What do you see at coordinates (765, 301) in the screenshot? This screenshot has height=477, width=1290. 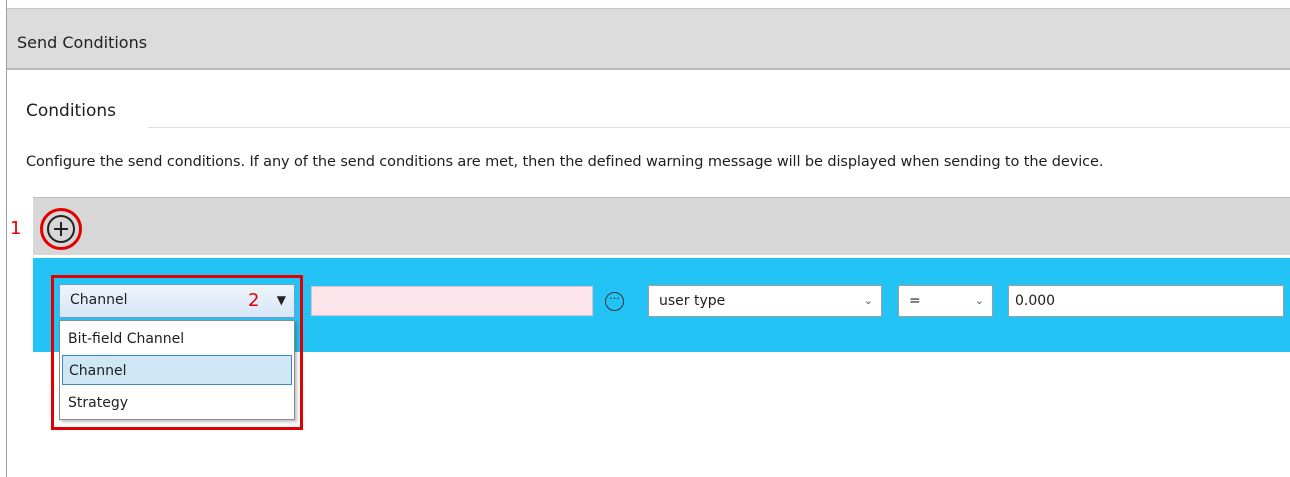 I see `user-type-select: user type ⌄` at bounding box center [765, 301].